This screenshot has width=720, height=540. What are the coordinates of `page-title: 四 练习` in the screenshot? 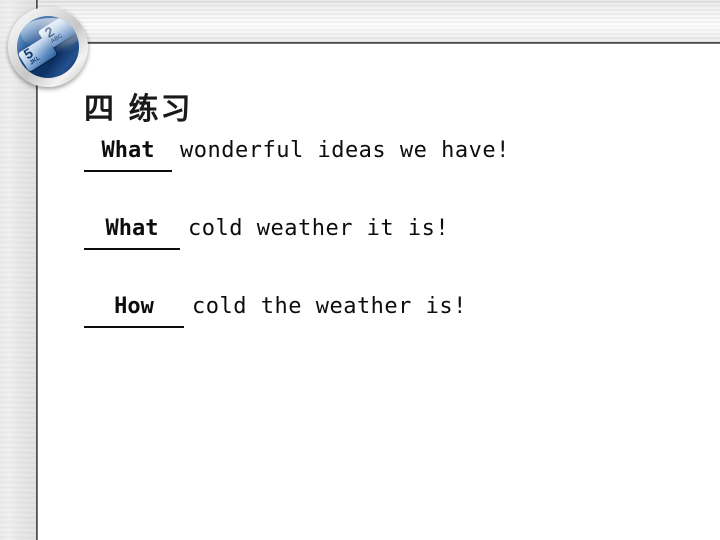 It's located at (138, 109).